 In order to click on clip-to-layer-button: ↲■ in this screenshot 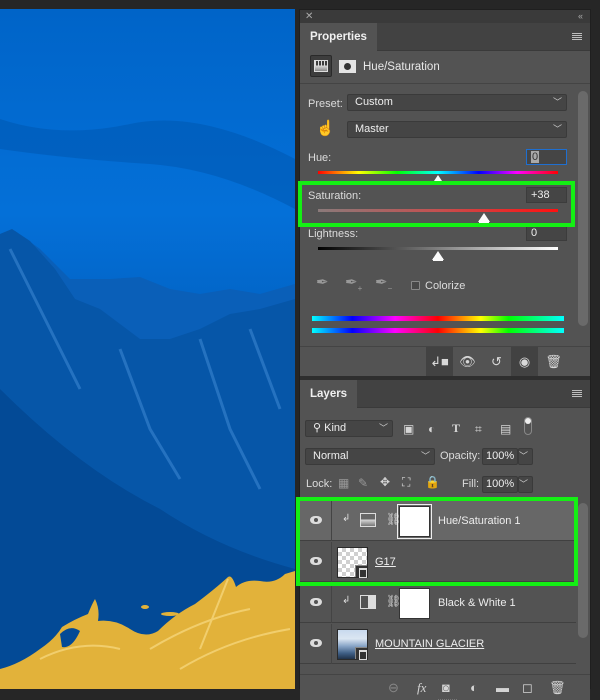, I will do `click(439, 361)`.